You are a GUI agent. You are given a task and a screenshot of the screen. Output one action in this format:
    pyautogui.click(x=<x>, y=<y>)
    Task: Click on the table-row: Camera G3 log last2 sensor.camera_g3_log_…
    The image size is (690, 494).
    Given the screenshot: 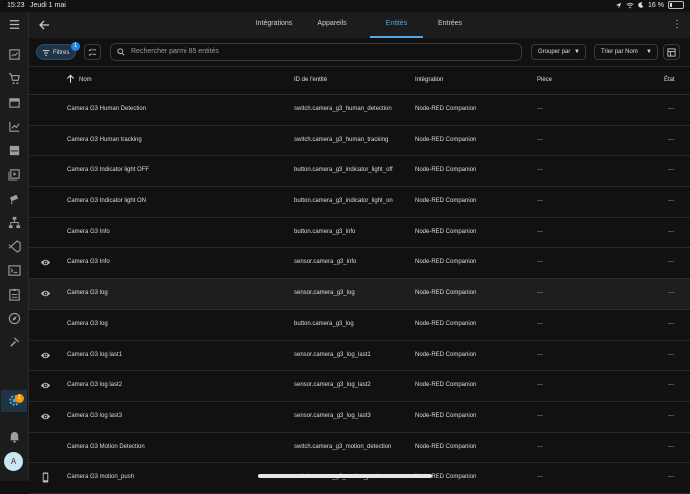 What is the action you would take?
    pyautogui.click(x=359, y=386)
    